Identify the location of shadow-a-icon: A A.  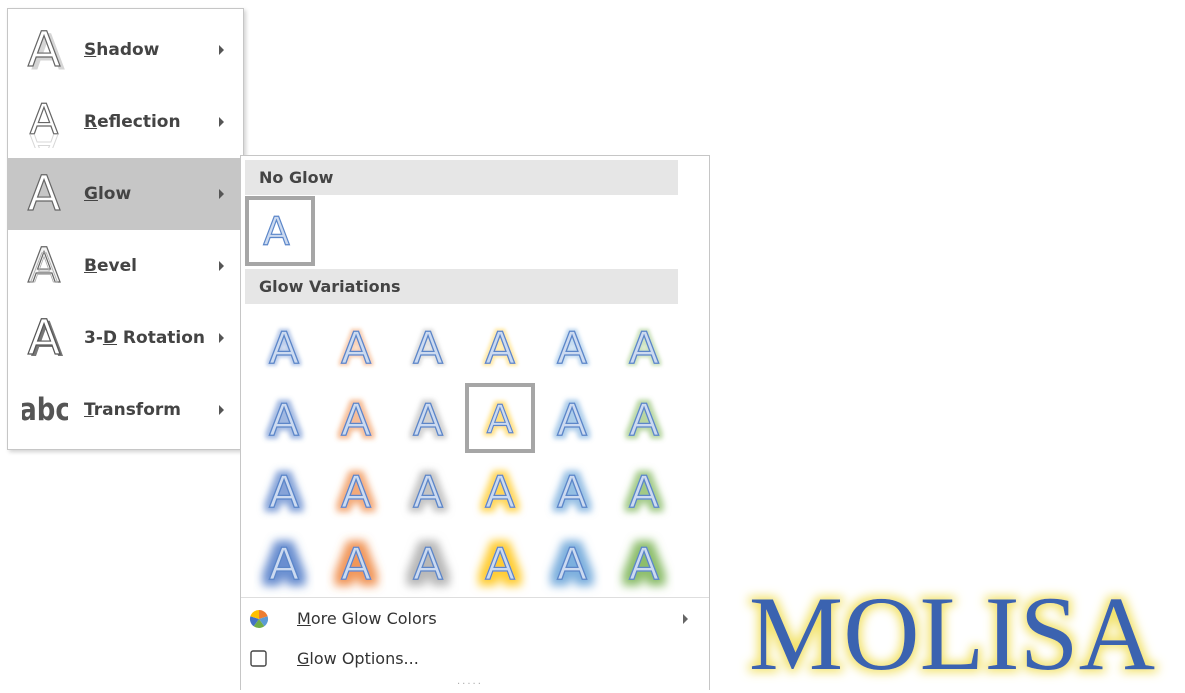
(46, 50).